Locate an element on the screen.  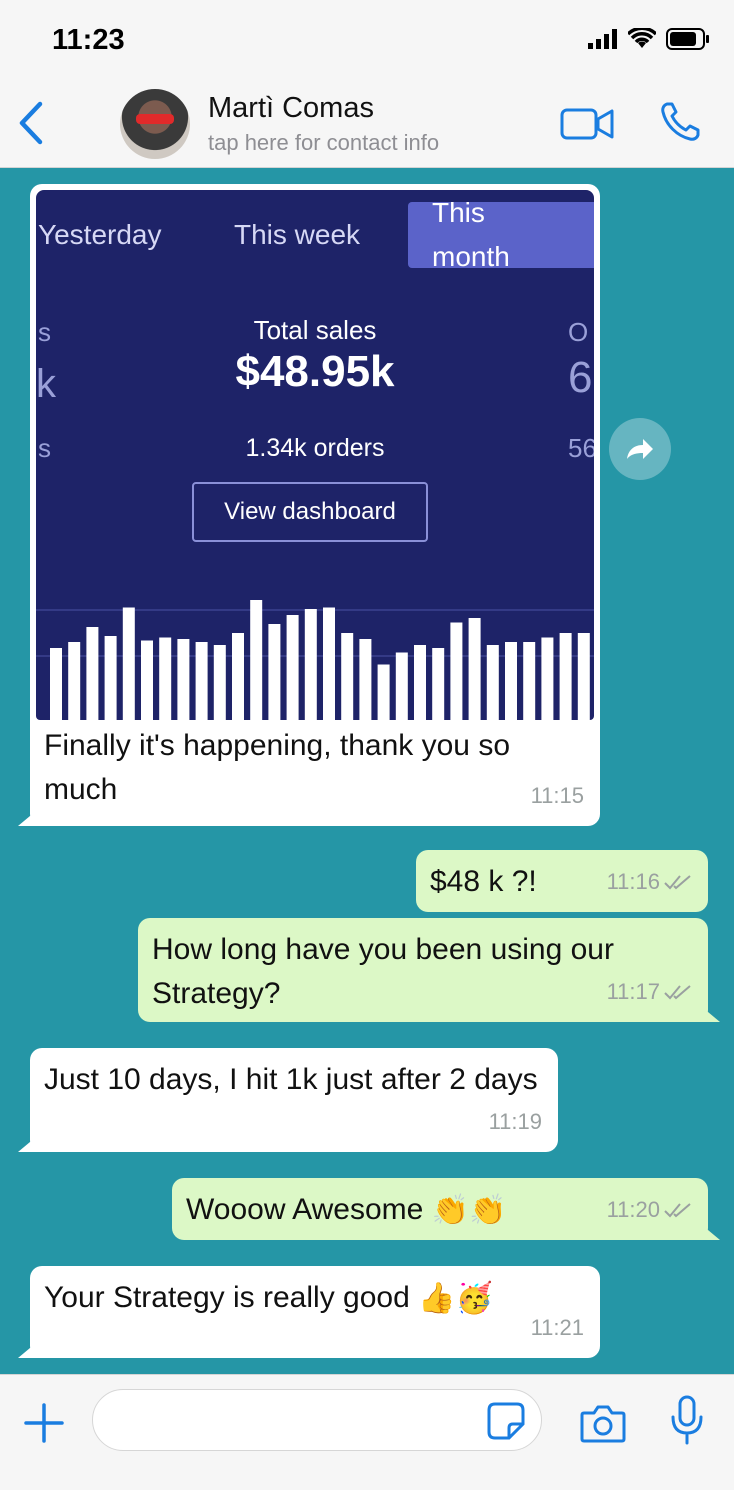
message-text: Wooow Awesome is located at coordinates (305, 1209).